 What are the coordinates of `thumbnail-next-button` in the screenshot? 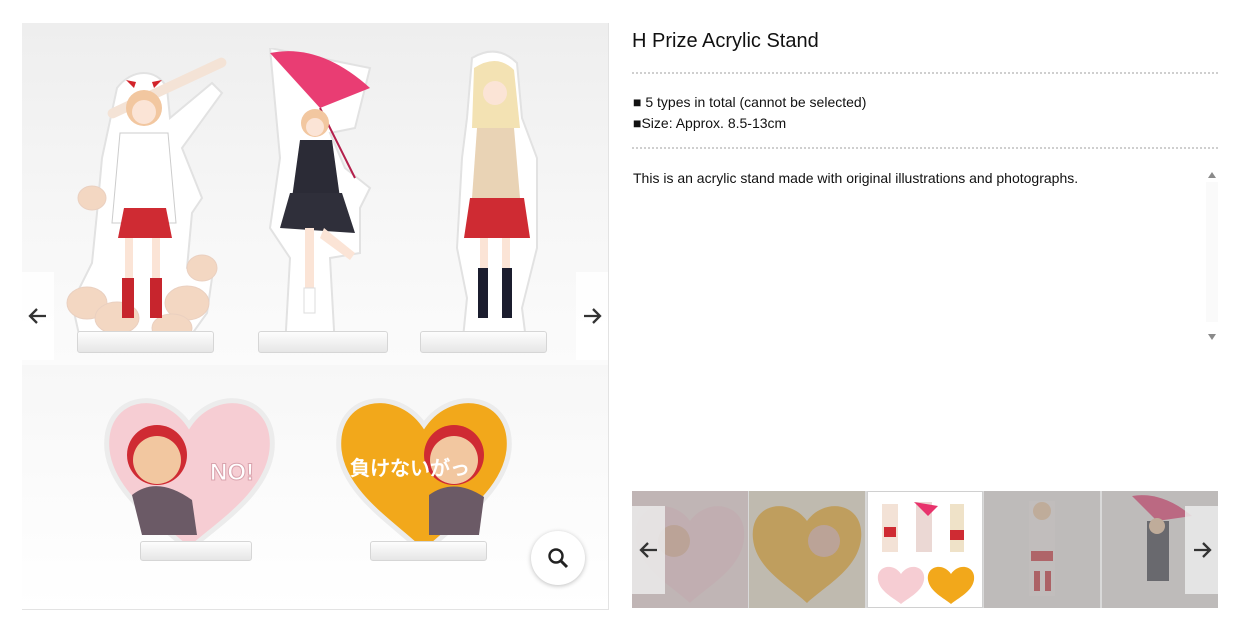 It's located at (1201, 550).